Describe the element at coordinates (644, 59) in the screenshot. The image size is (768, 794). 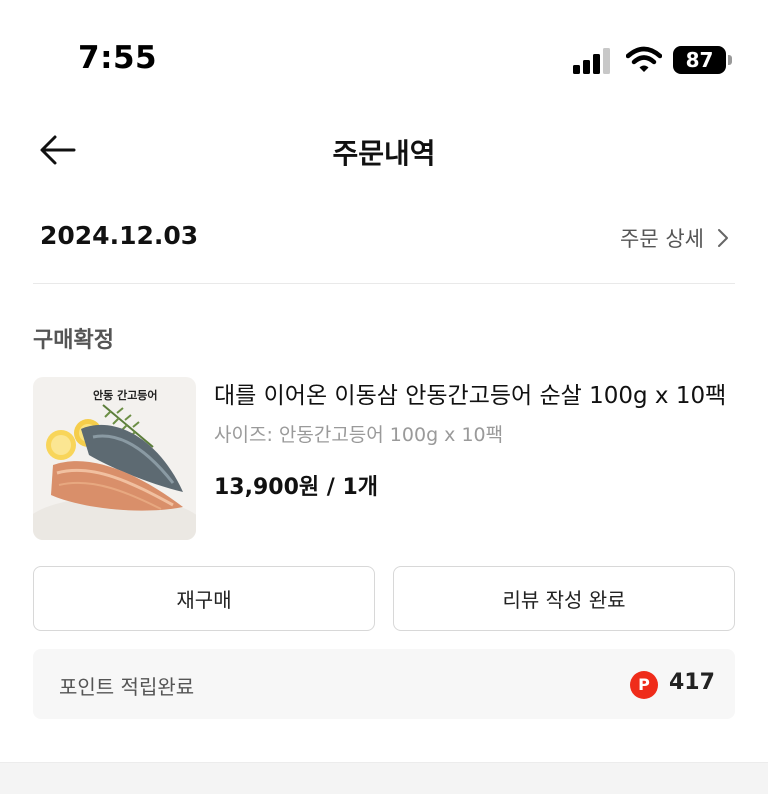
I see `wifi-icon` at that location.